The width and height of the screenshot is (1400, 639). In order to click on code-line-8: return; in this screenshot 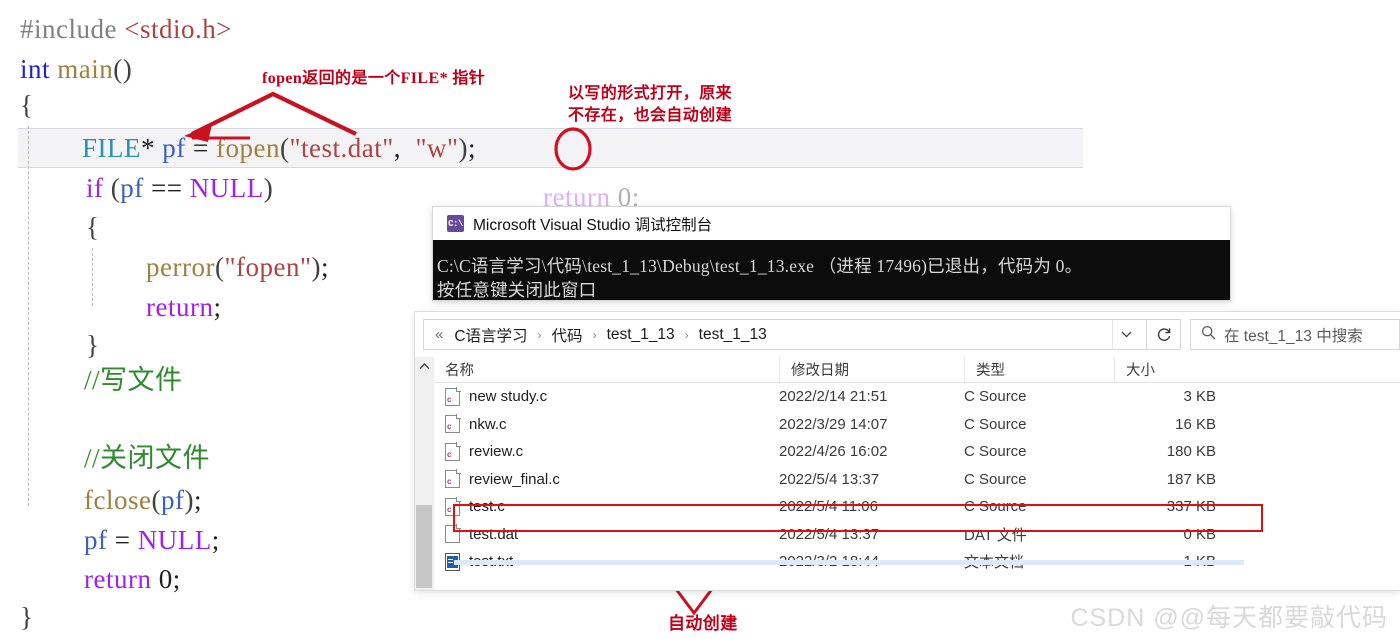, I will do `click(184, 307)`.